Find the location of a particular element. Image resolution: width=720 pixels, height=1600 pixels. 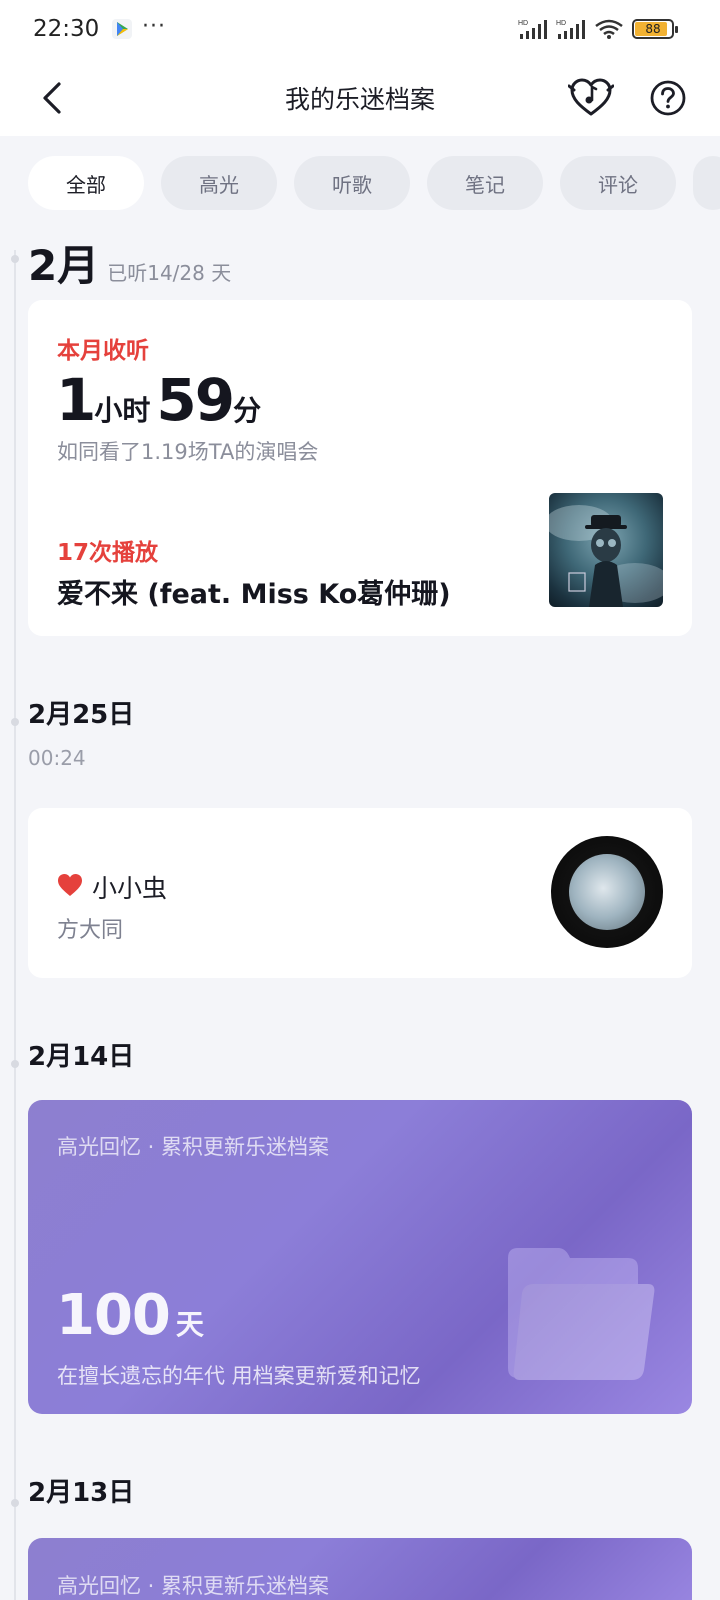

question-circle-icon is located at coordinates (668, 98).